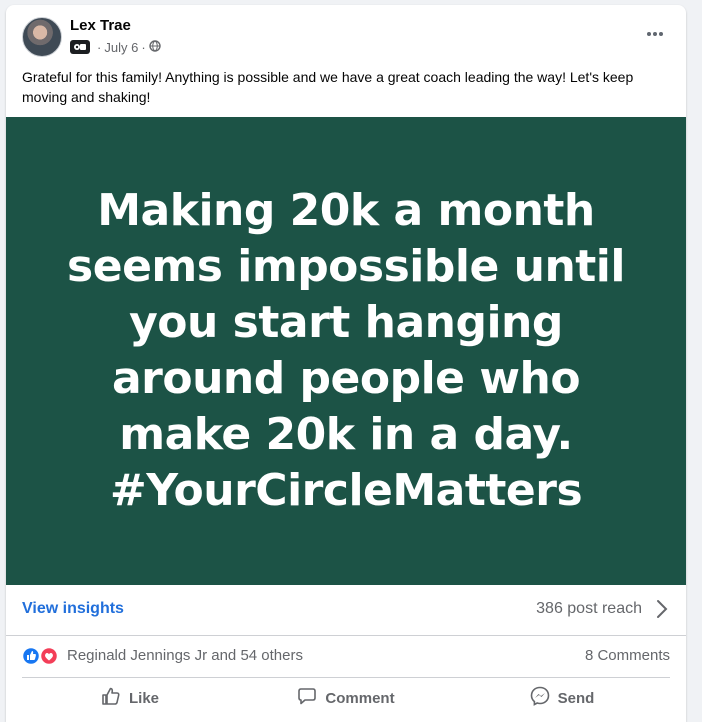 This screenshot has height=722, width=702. Describe the element at coordinates (540, 698) in the screenshot. I see `messenger-icon` at that location.